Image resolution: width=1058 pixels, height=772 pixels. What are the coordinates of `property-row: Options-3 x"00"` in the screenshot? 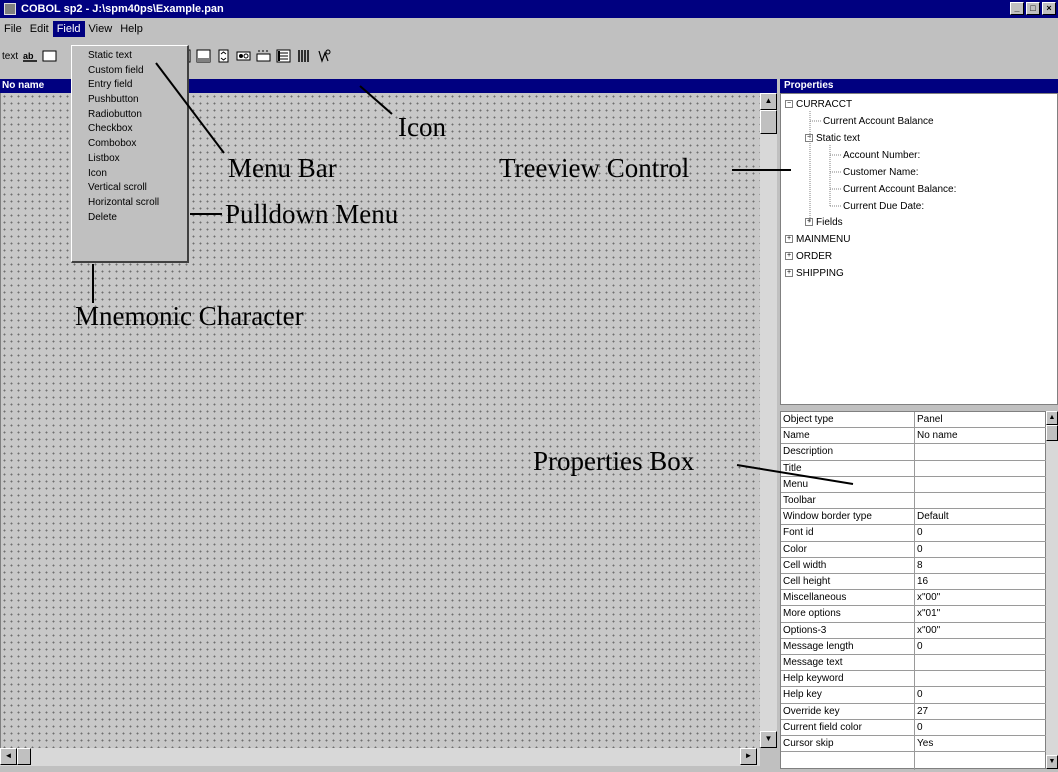 It's located at (914, 631).